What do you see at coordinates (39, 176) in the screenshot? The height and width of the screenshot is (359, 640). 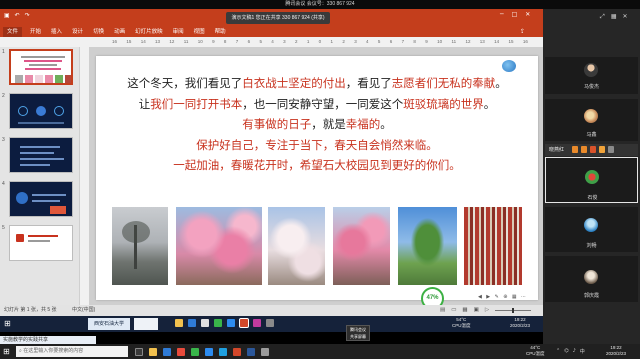 I see `slide-thumbnail-panel: 1 2 3 4 5` at bounding box center [39, 176].